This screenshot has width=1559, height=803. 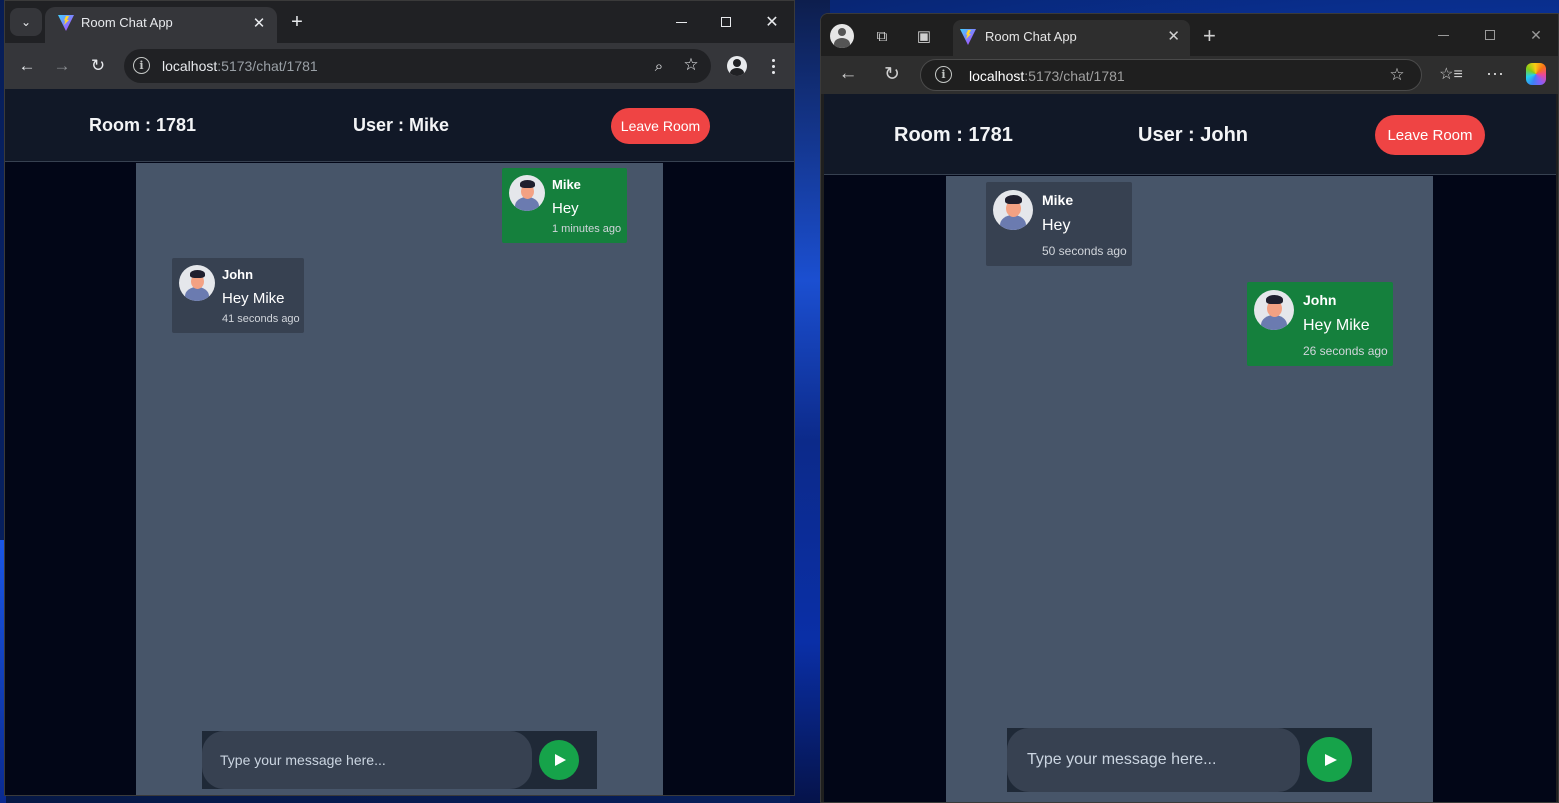 What do you see at coordinates (1084, 251) in the screenshot?
I see `message-time: 50 seconds ago` at bounding box center [1084, 251].